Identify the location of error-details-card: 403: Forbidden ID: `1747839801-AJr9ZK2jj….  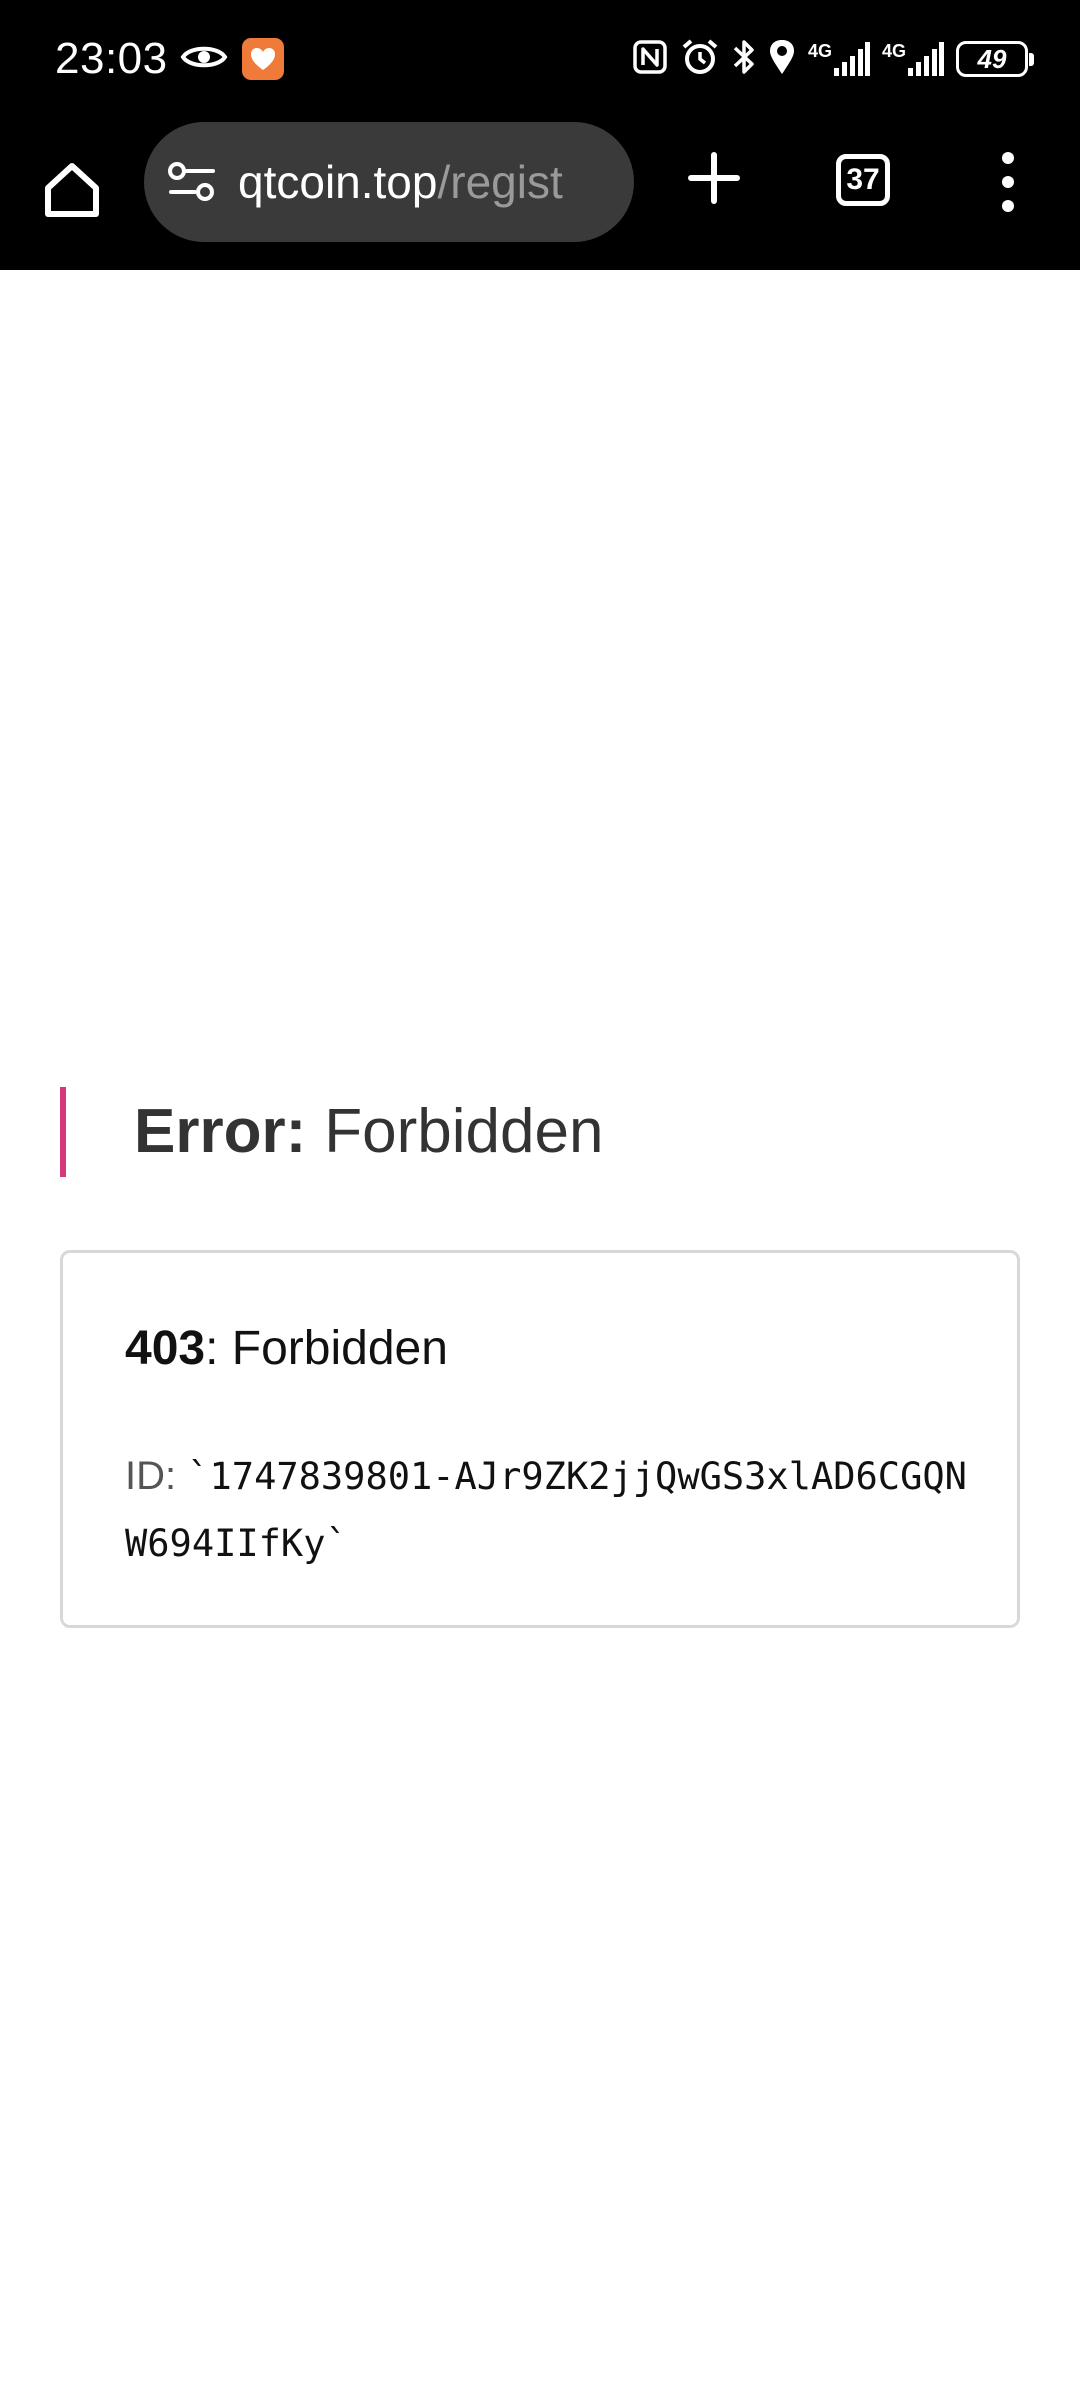
(540, 1439).